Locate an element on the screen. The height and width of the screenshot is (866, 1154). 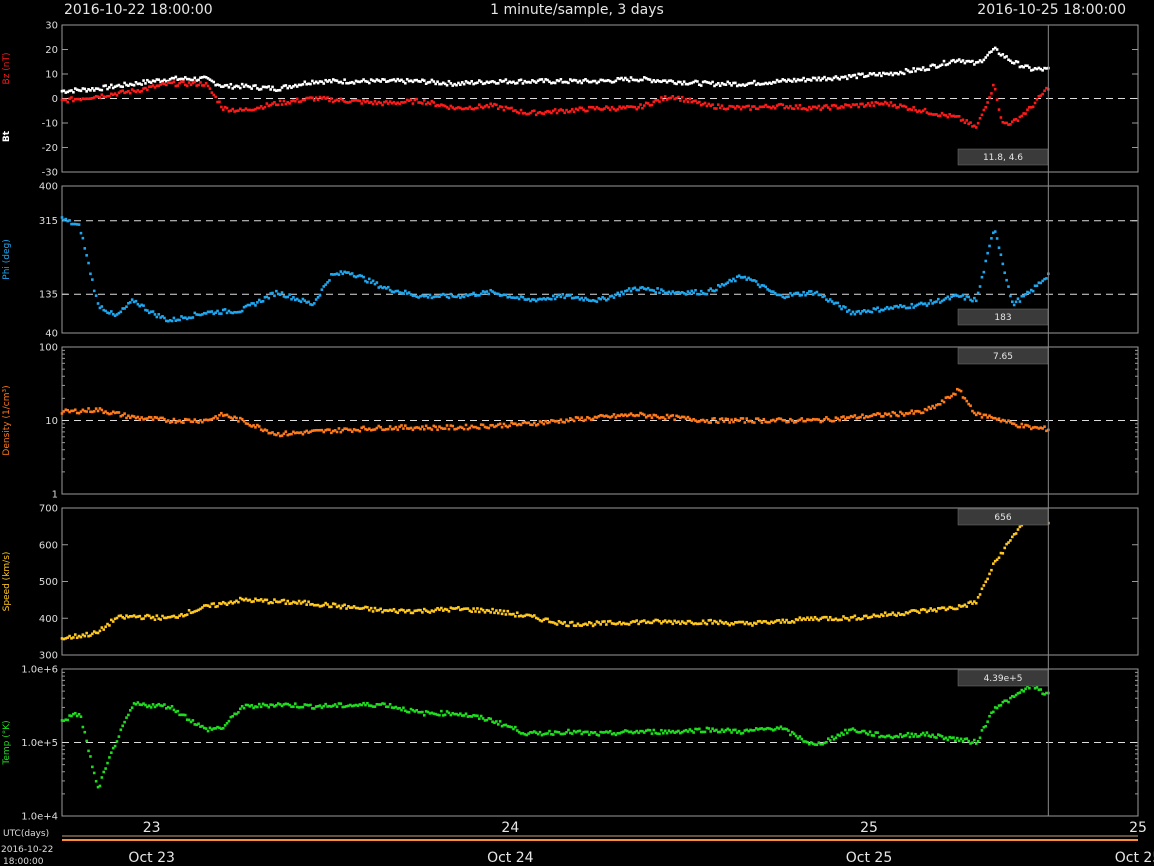
density-axis-label: Density (1/cm³) is located at coordinates (7, 420).